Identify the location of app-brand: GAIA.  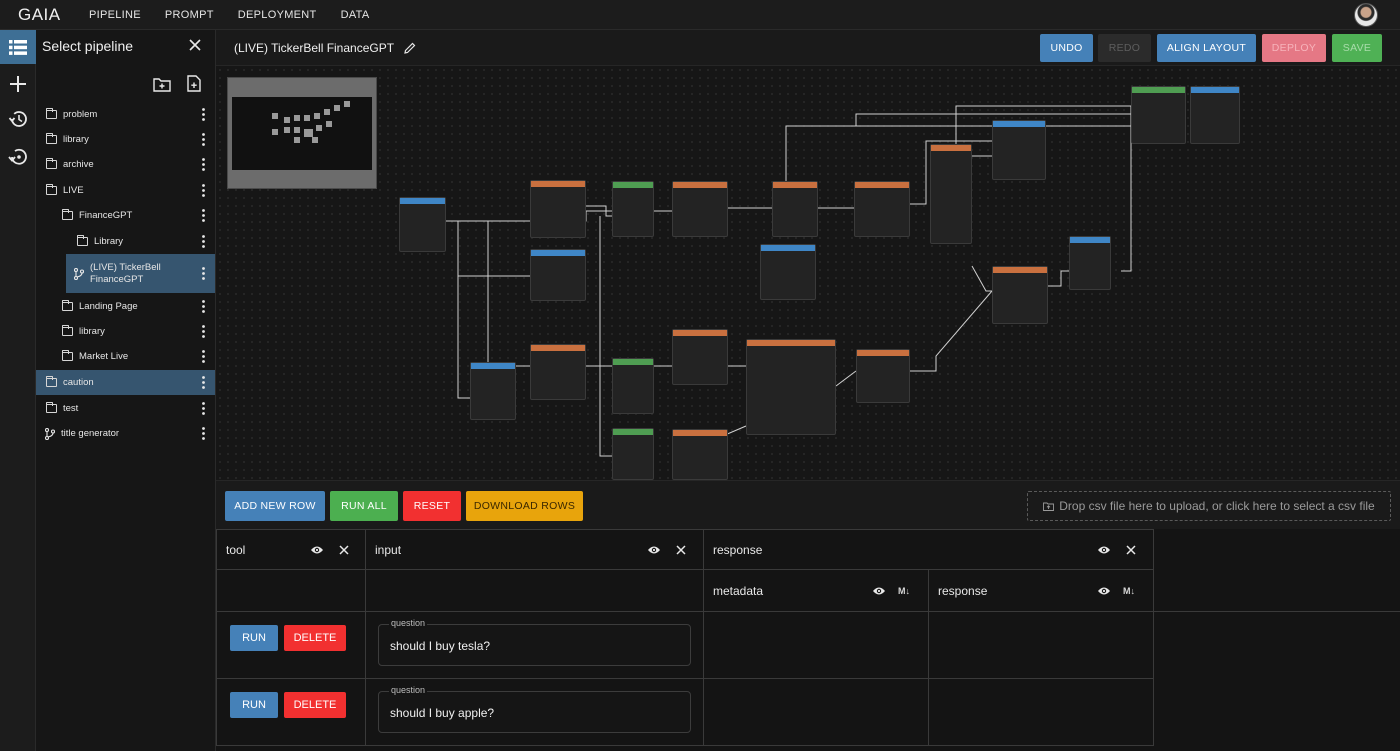
(53, 15).